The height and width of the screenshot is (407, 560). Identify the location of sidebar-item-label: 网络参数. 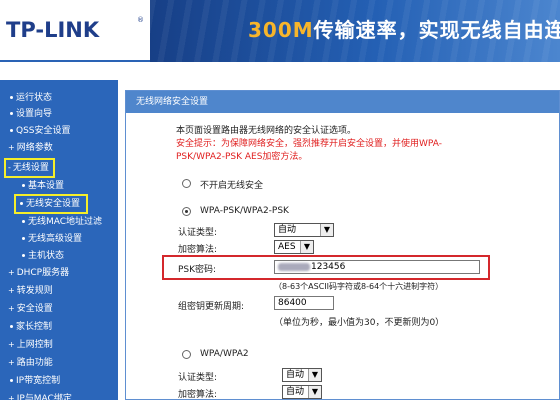
(34, 148).